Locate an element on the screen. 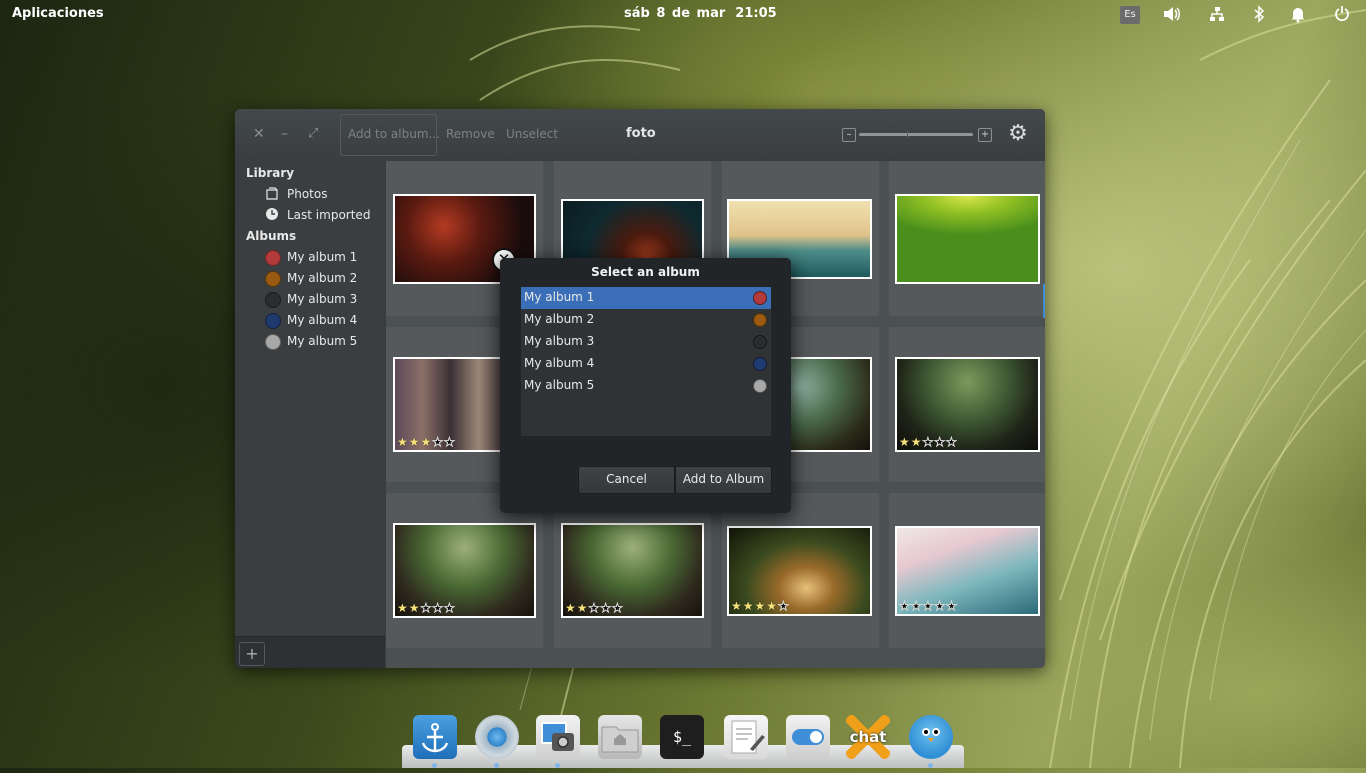  album-list-item-4: My album 4 is located at coordinates (646, 364).